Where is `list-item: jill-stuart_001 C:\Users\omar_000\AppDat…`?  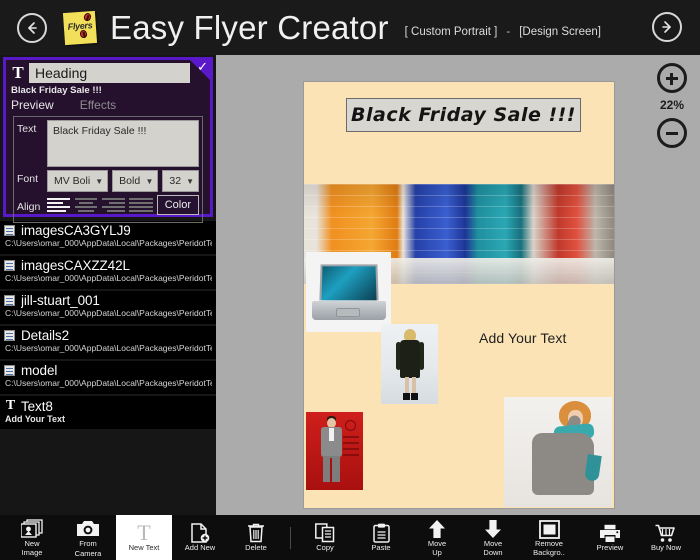 list-item: jill-stuart_001 C:\Users\omar_000\AppDat… is located at coordinates (108, 307).